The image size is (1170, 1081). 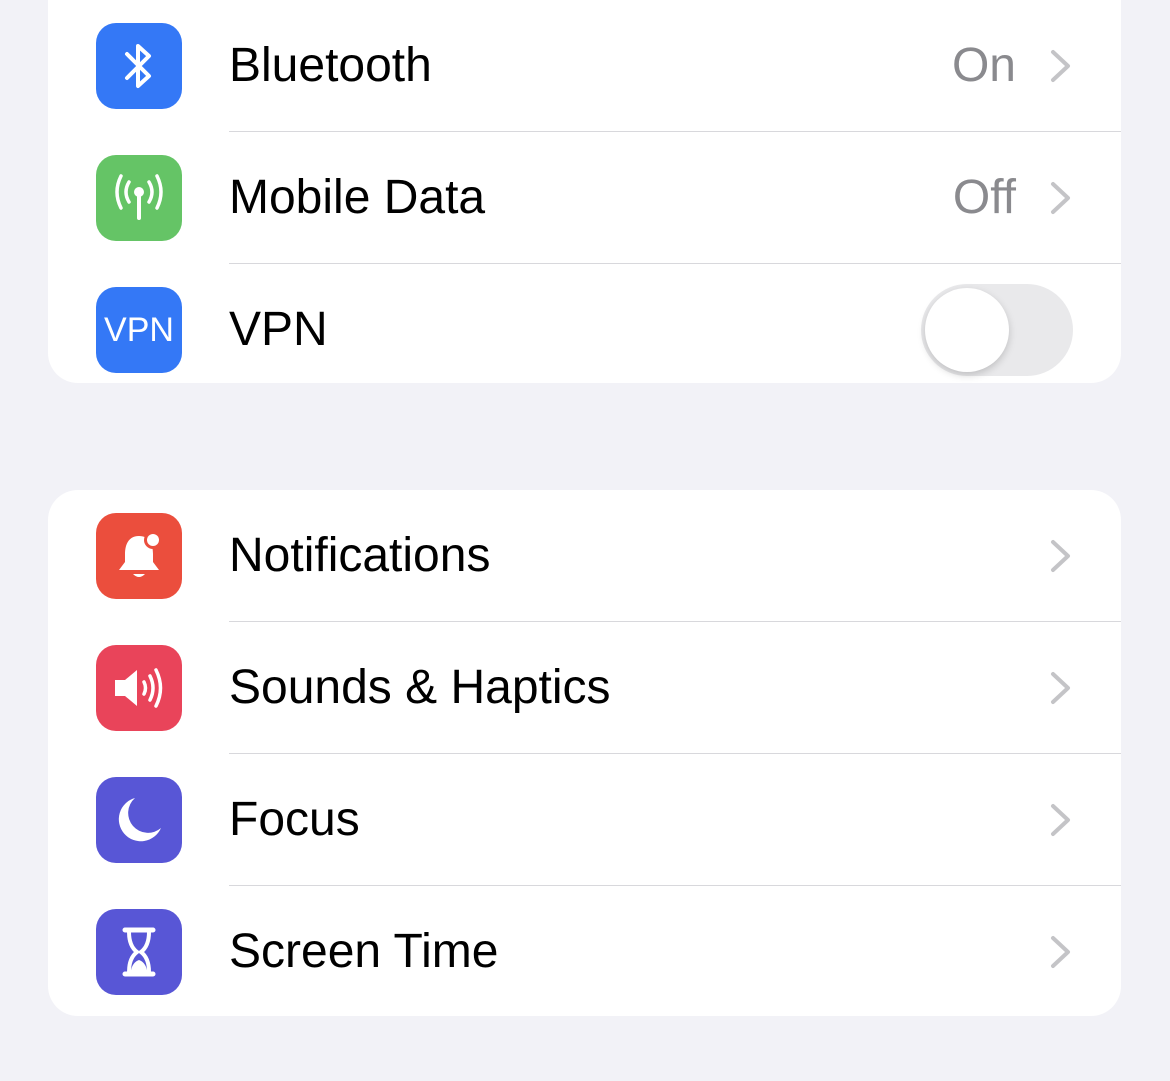 I want to click on vpn-icon: VPN, so click(x=139, y=330).